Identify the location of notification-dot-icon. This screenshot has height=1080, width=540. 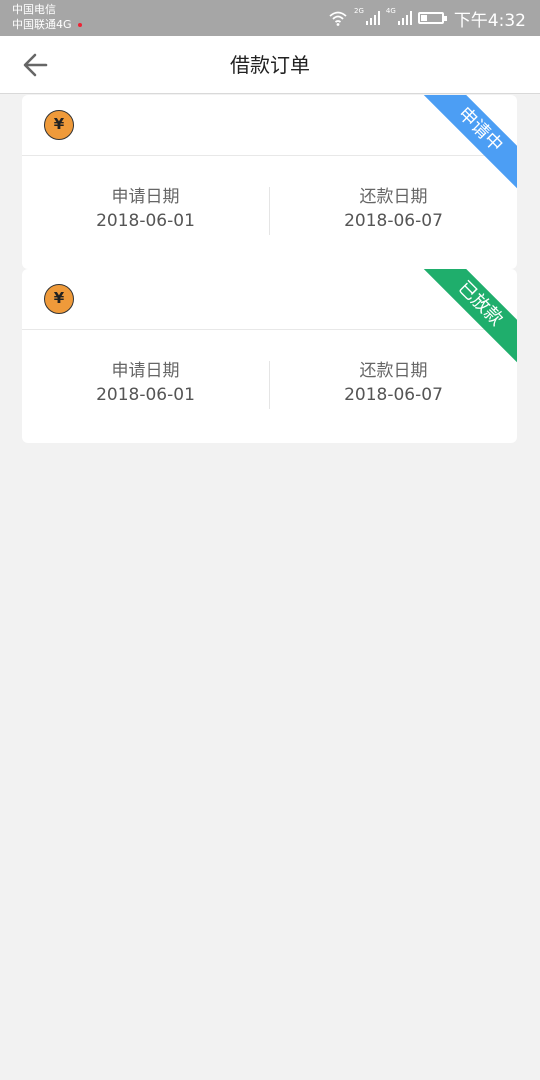
(79, 25).